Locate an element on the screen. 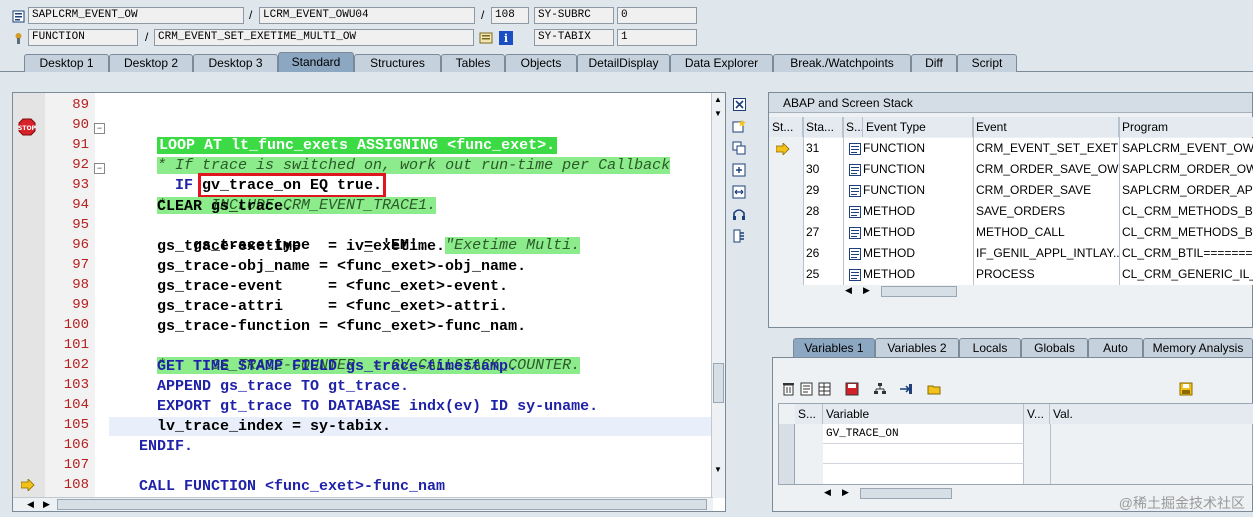 Image resolution: width=1253 pixels, height=517 pixels. stack-level: 31 is located at coordinates (813, 148).